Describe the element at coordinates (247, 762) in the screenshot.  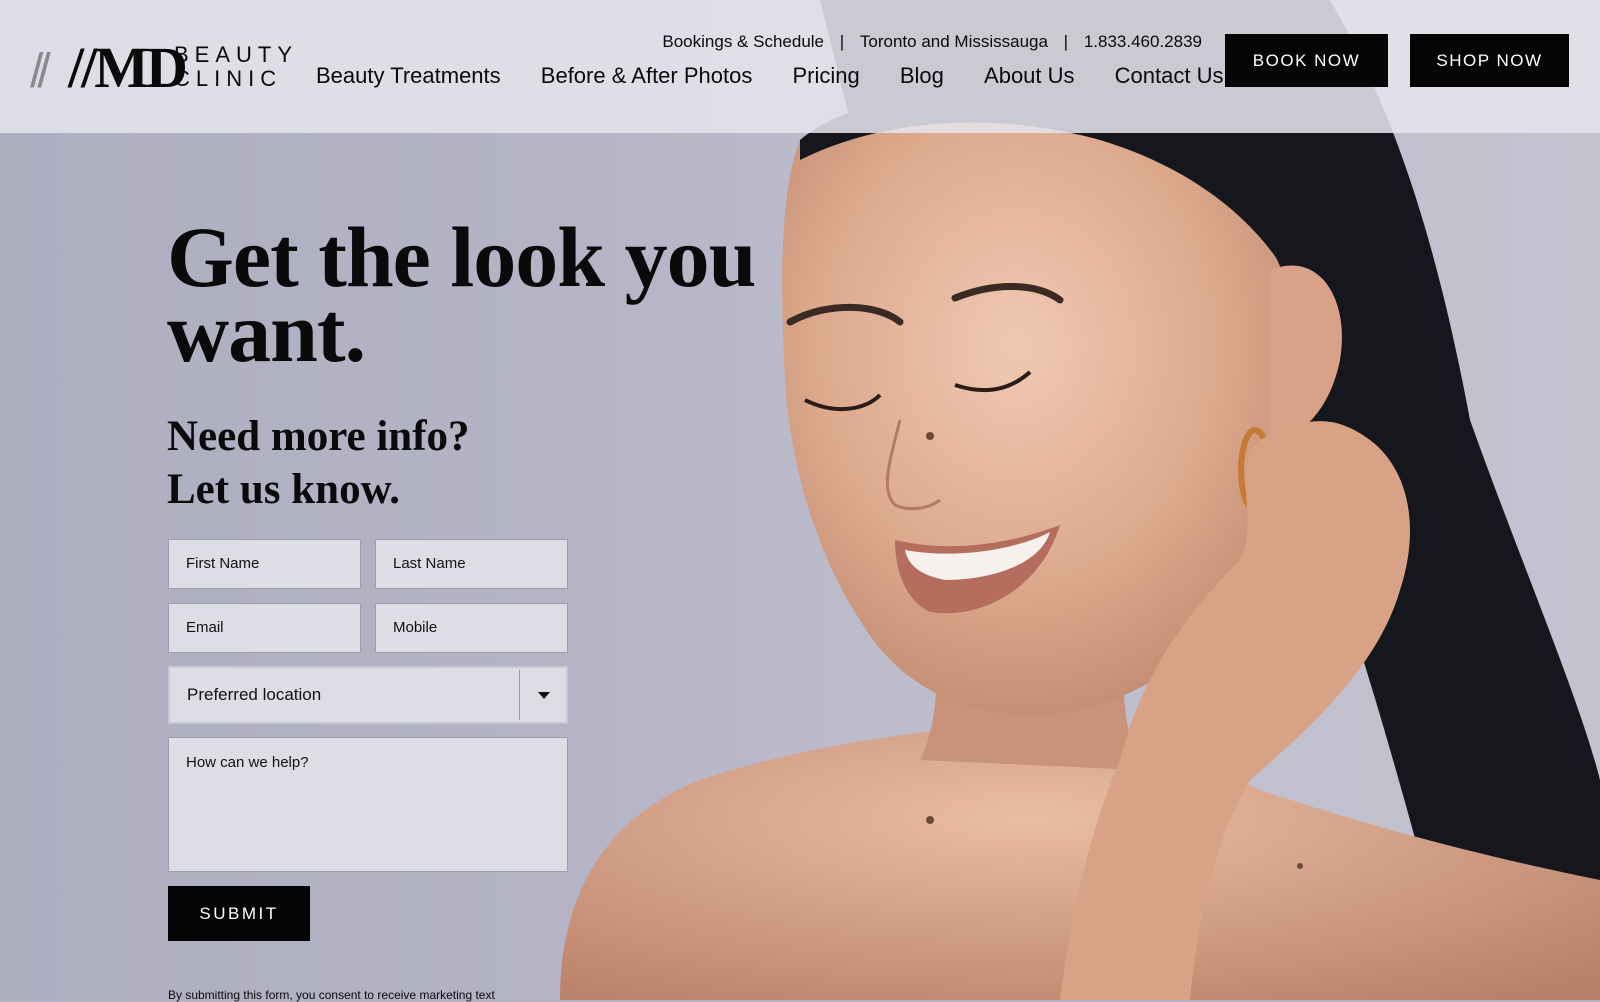
I see `message-placeholder: How can we help?` at that location.